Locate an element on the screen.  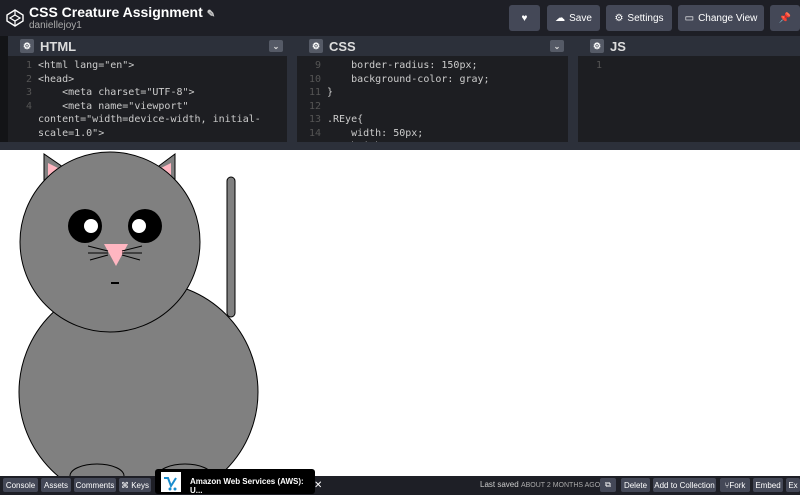
pen-title: CSS Creature Assignment ✎ is located at coordinates (122, 12).